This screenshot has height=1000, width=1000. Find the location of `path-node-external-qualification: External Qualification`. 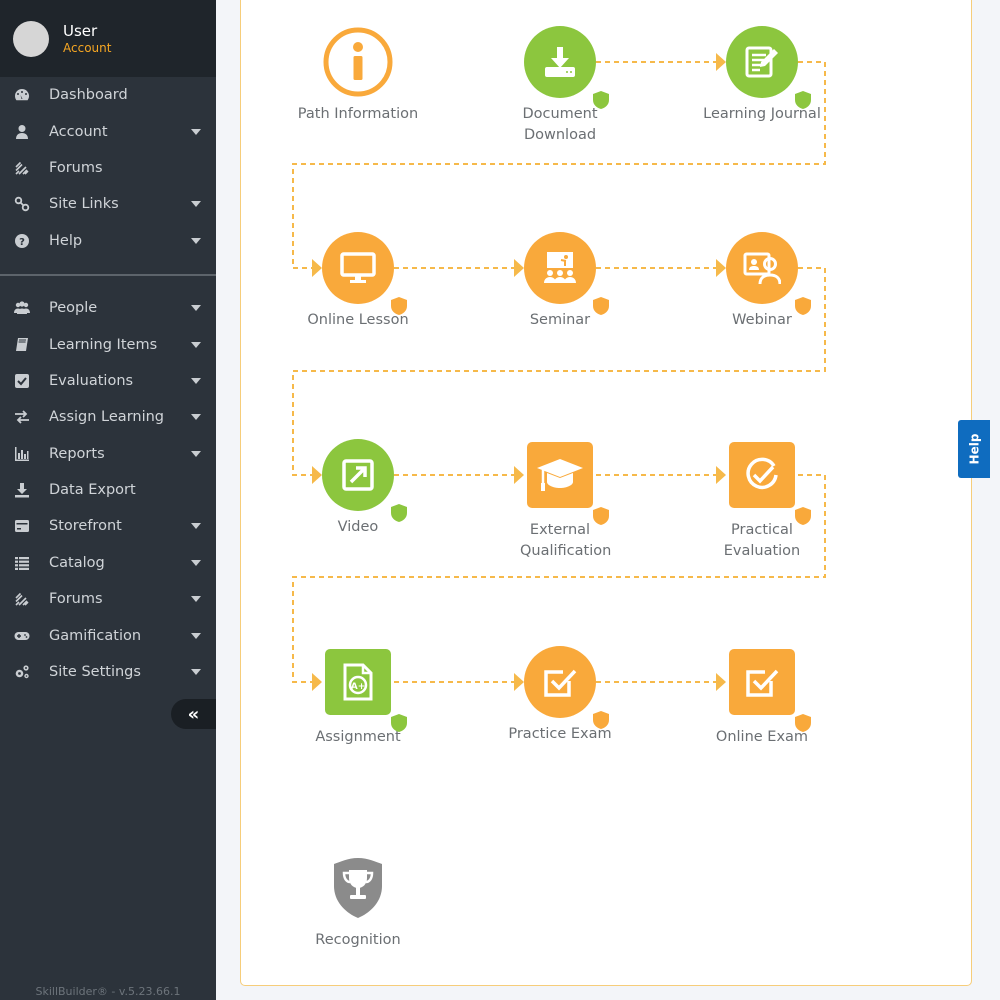

path-node-external-qualification: External Qualification is located at coordinates (560, 500).